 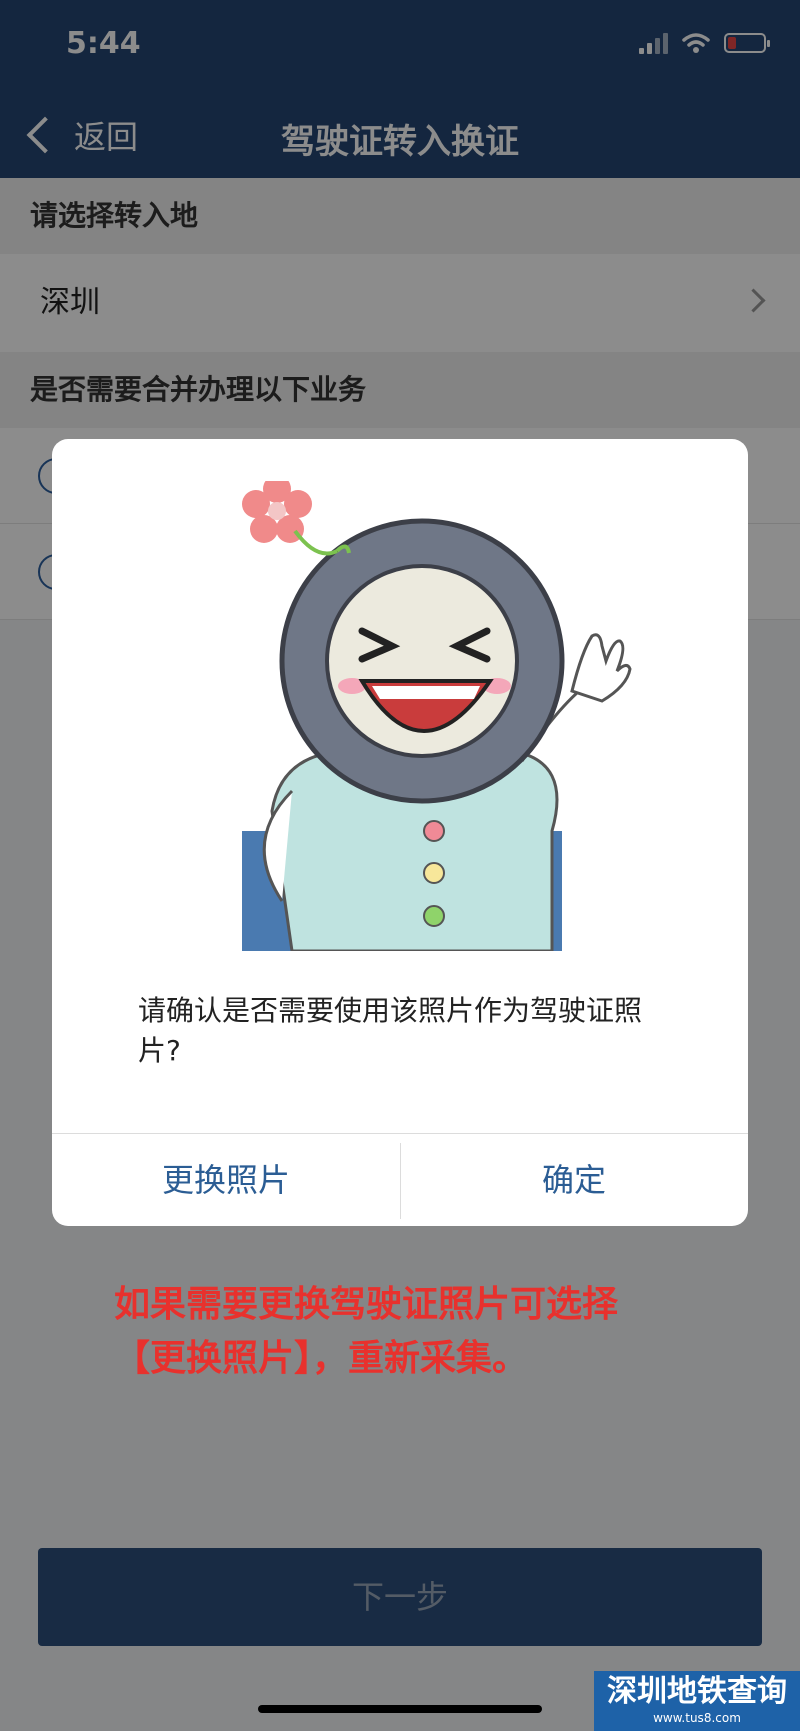 What do you see at coordinates (697, 1691) in the screenshot?
I see `watermark-title: 深圳地铁查询` at bounding box center [697, 1691].